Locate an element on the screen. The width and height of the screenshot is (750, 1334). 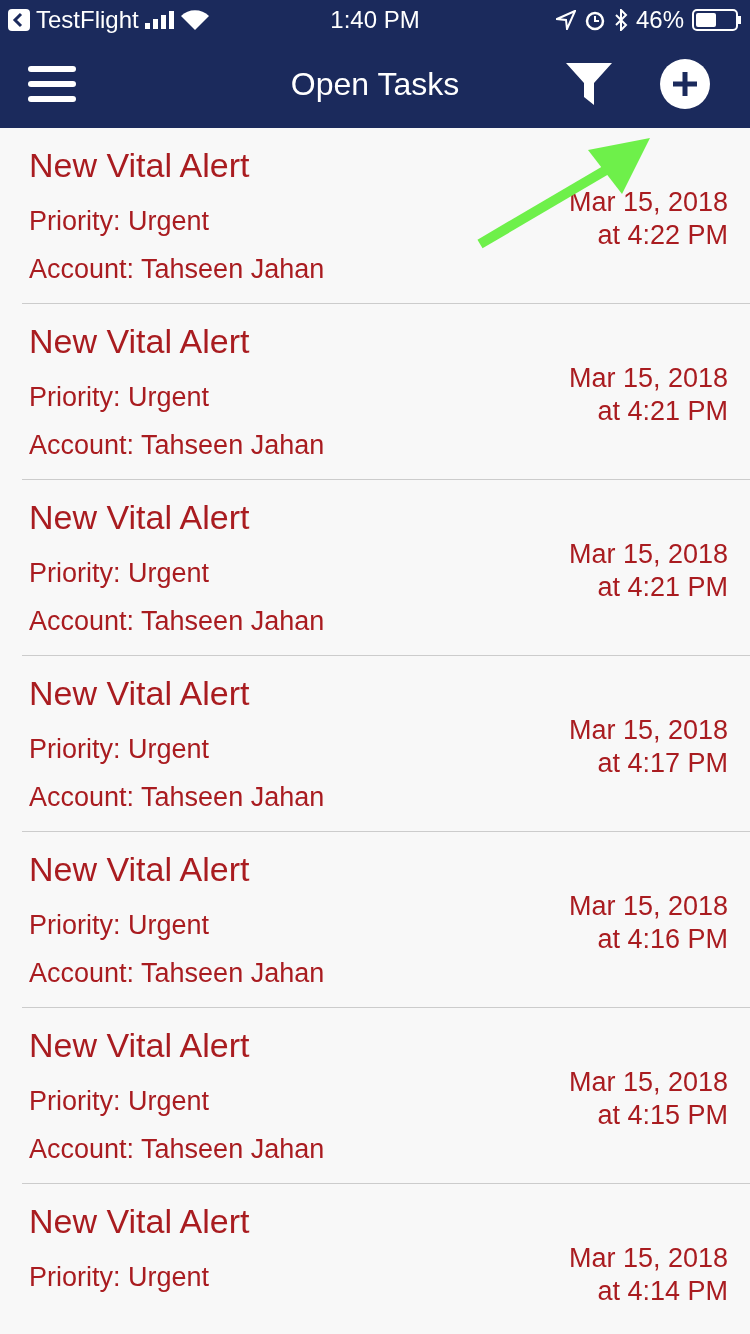
filter-icon is located at coordinates (589, 84).